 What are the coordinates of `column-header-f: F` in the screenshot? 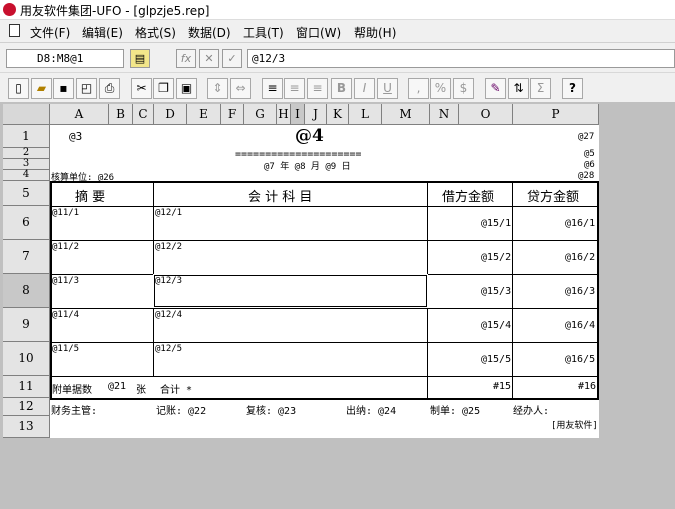 It's located at (232, 114).